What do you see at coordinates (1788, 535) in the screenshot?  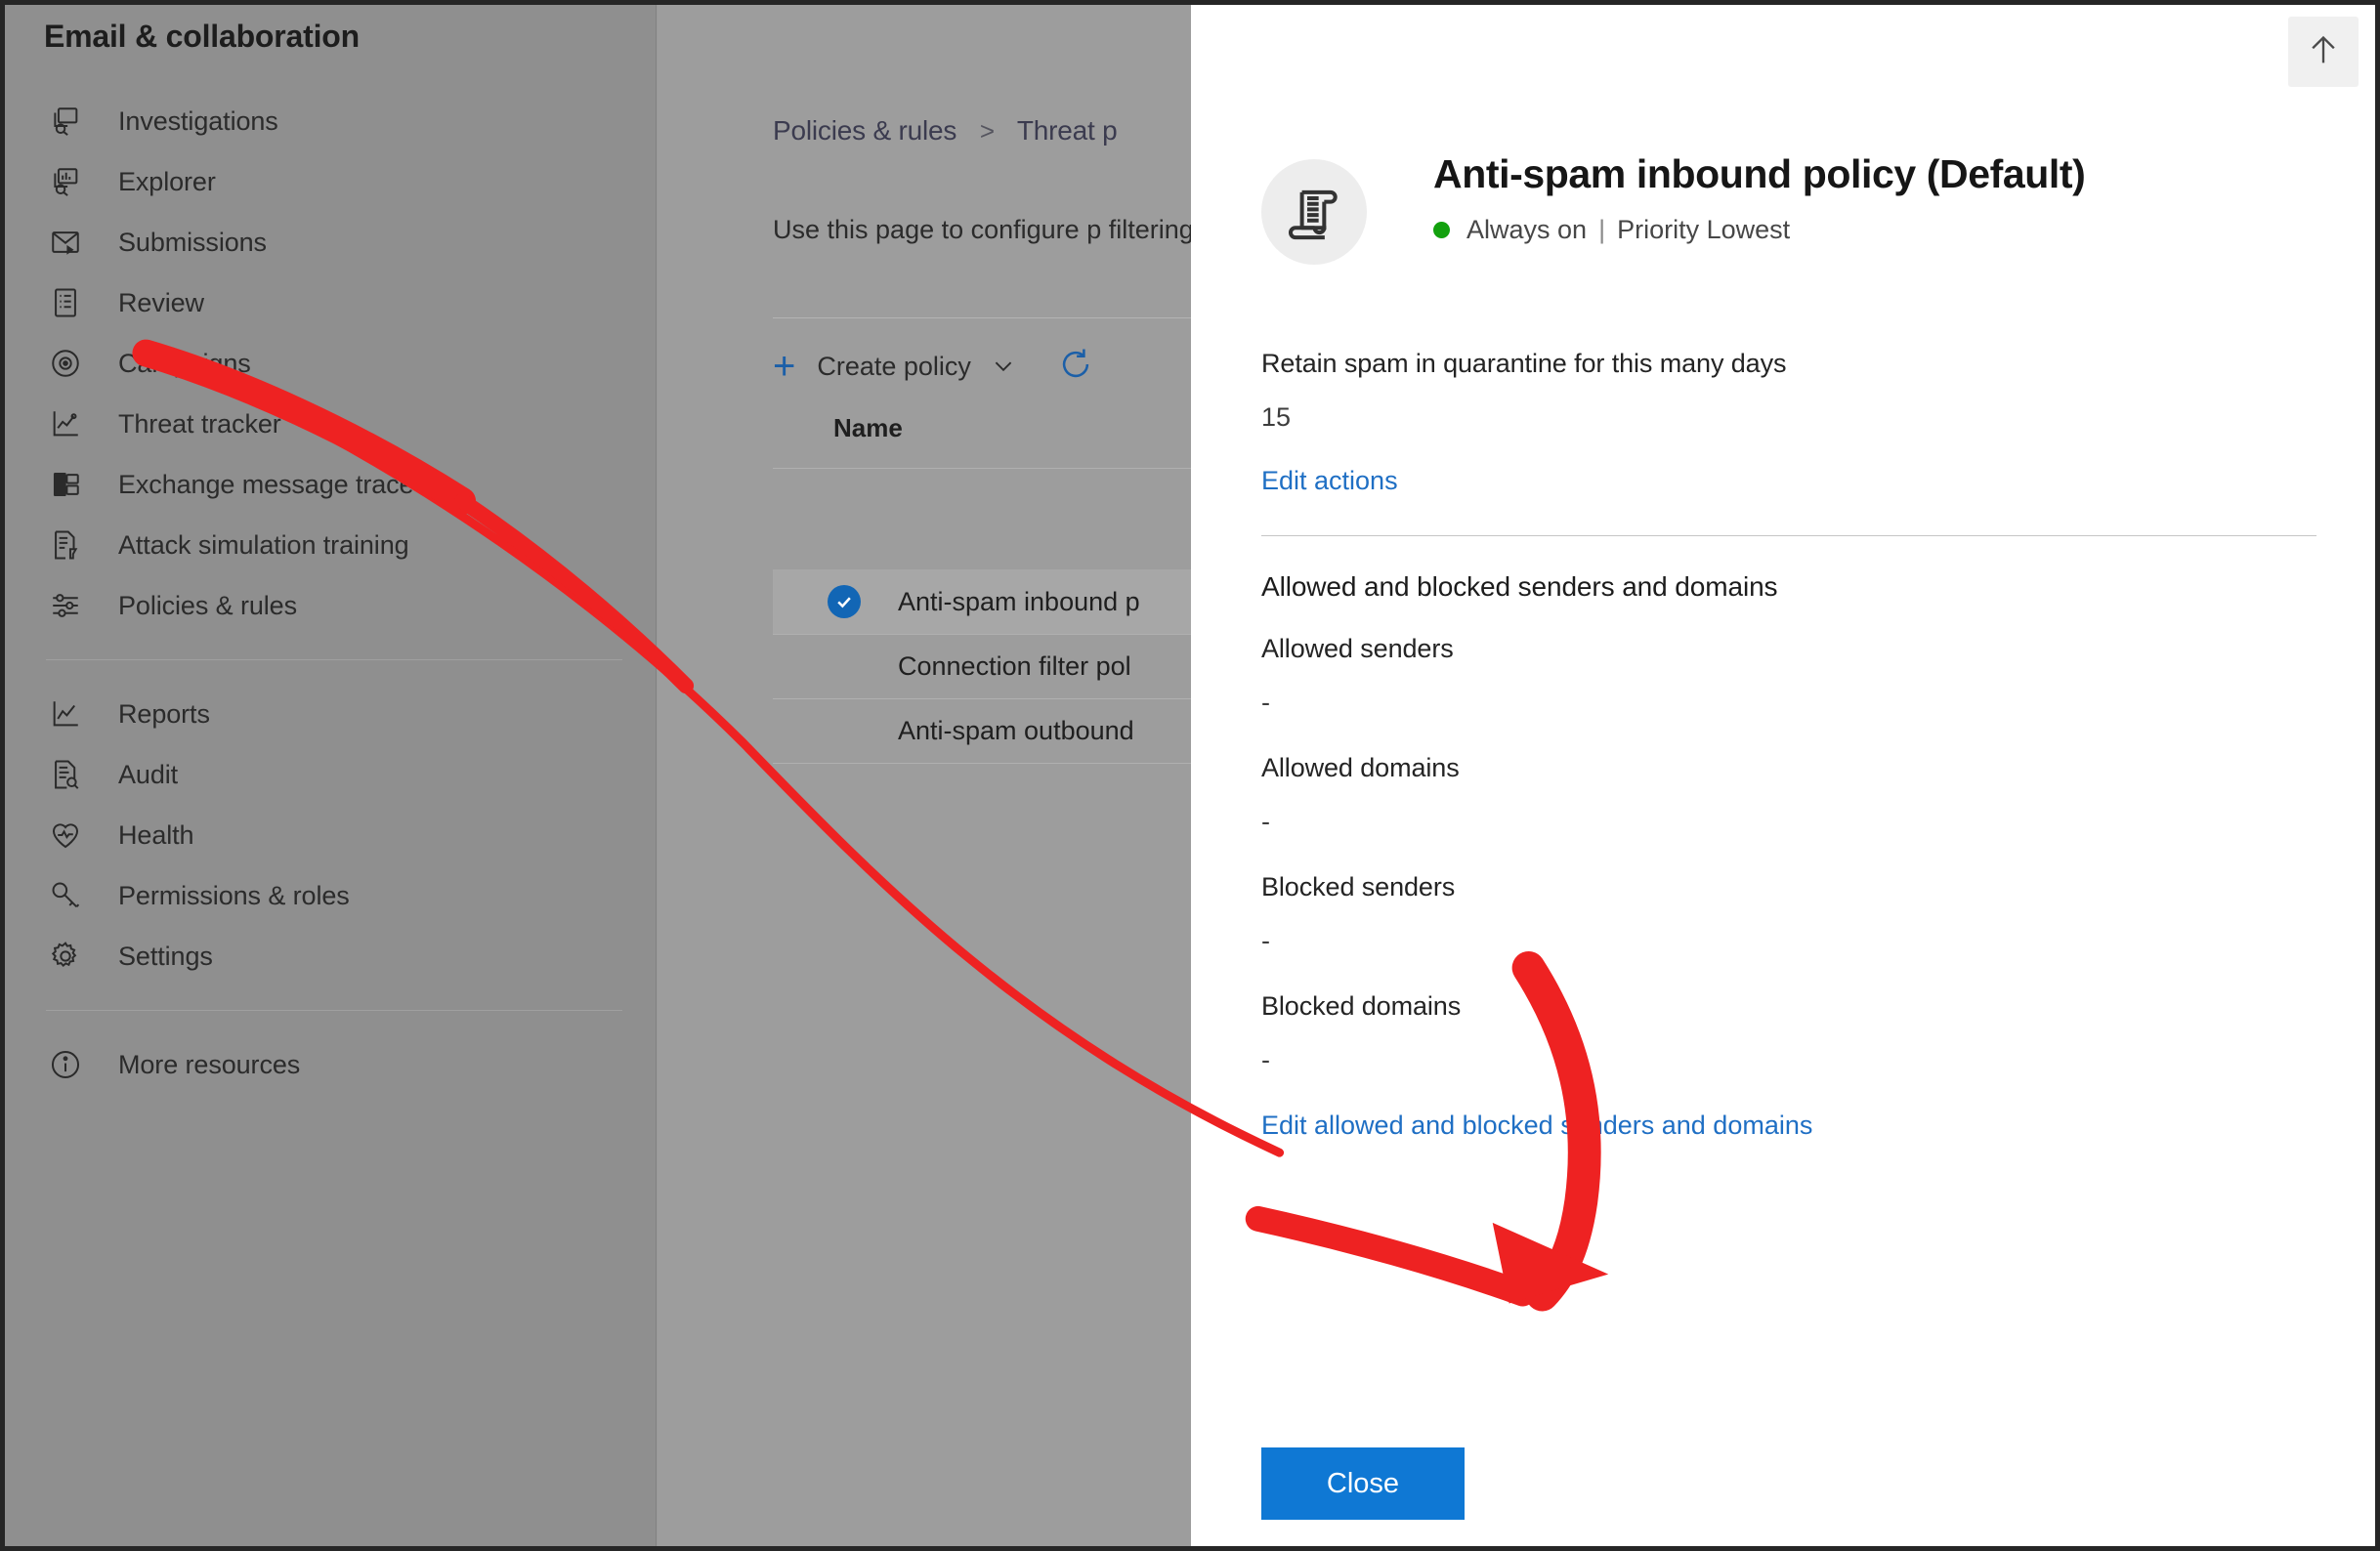 I see `section-divider` at bounding box center [1788, 535].